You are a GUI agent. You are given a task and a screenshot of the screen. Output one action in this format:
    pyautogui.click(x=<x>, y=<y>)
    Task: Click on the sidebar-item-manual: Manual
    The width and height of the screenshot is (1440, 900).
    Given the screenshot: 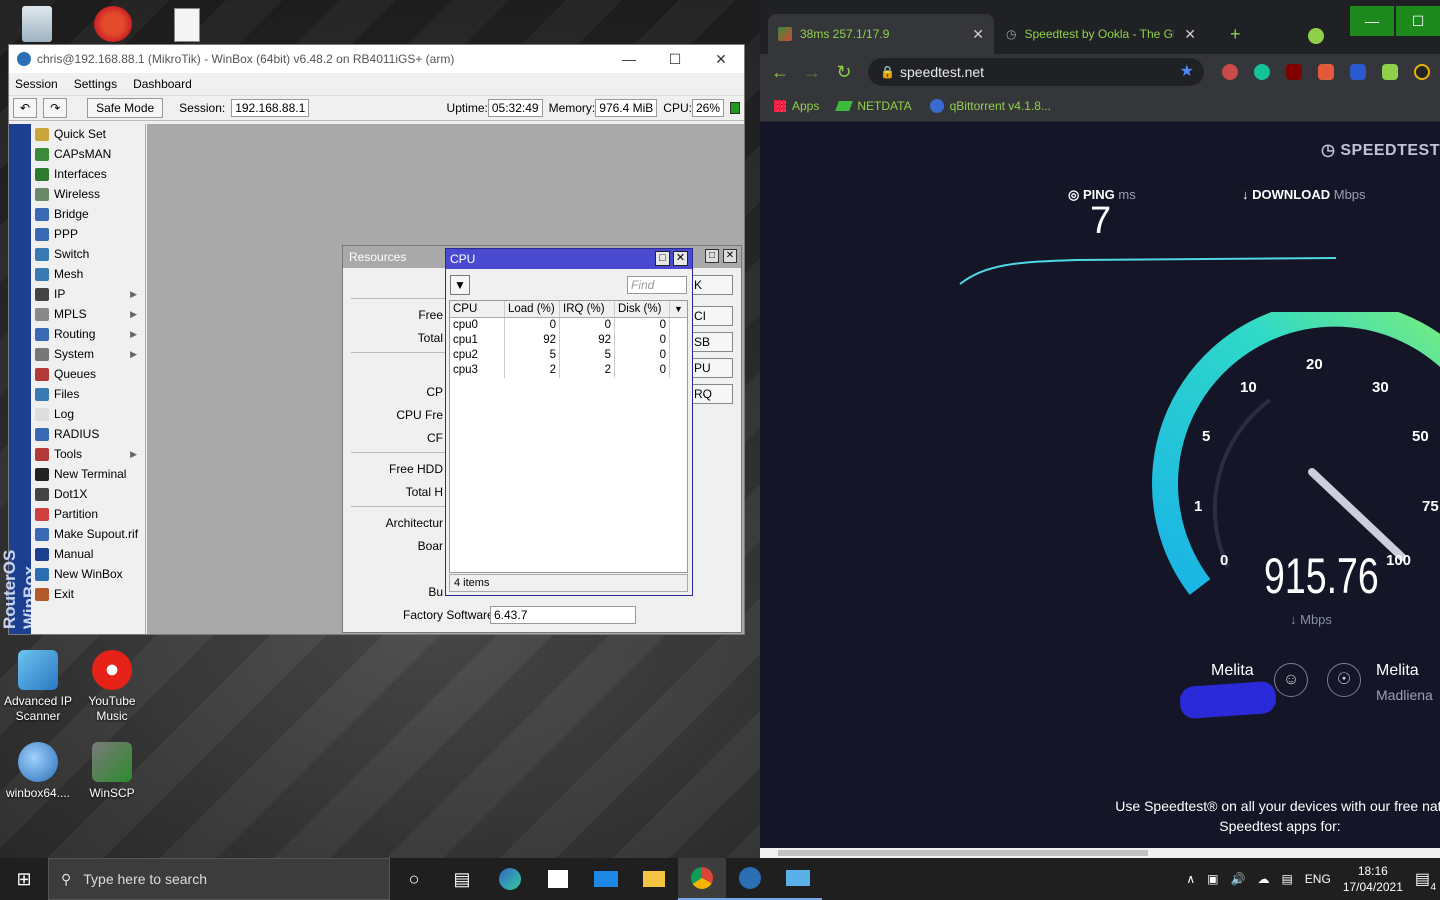 What is the action you would take?
    pyautogui.click(x=88, y=554)
    